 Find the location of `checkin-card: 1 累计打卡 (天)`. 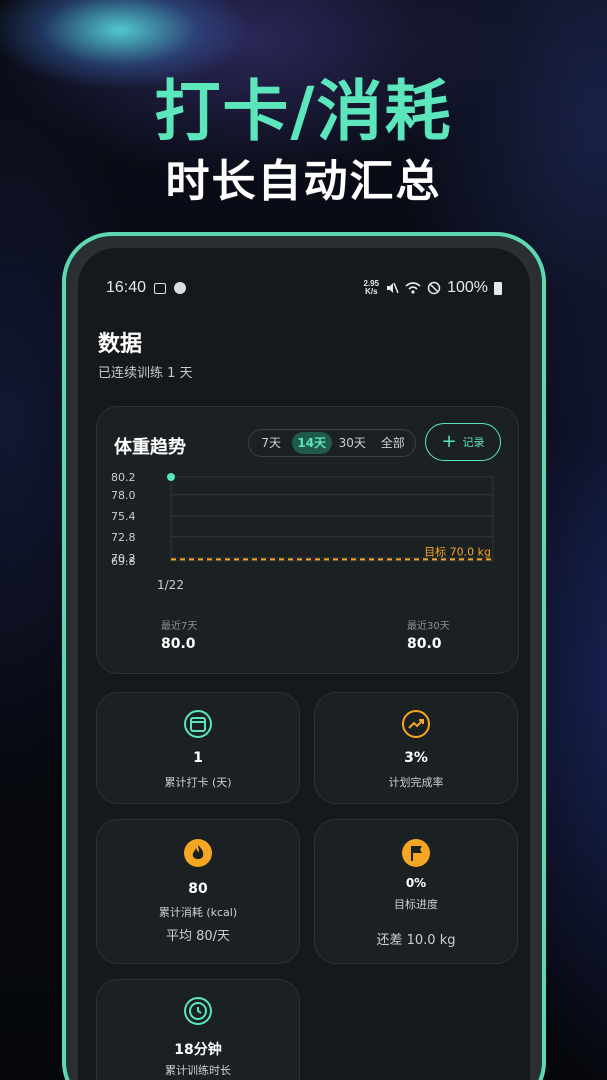

checkin-card: 1 累计打卡 (天) is located at coordinates (198, 748).